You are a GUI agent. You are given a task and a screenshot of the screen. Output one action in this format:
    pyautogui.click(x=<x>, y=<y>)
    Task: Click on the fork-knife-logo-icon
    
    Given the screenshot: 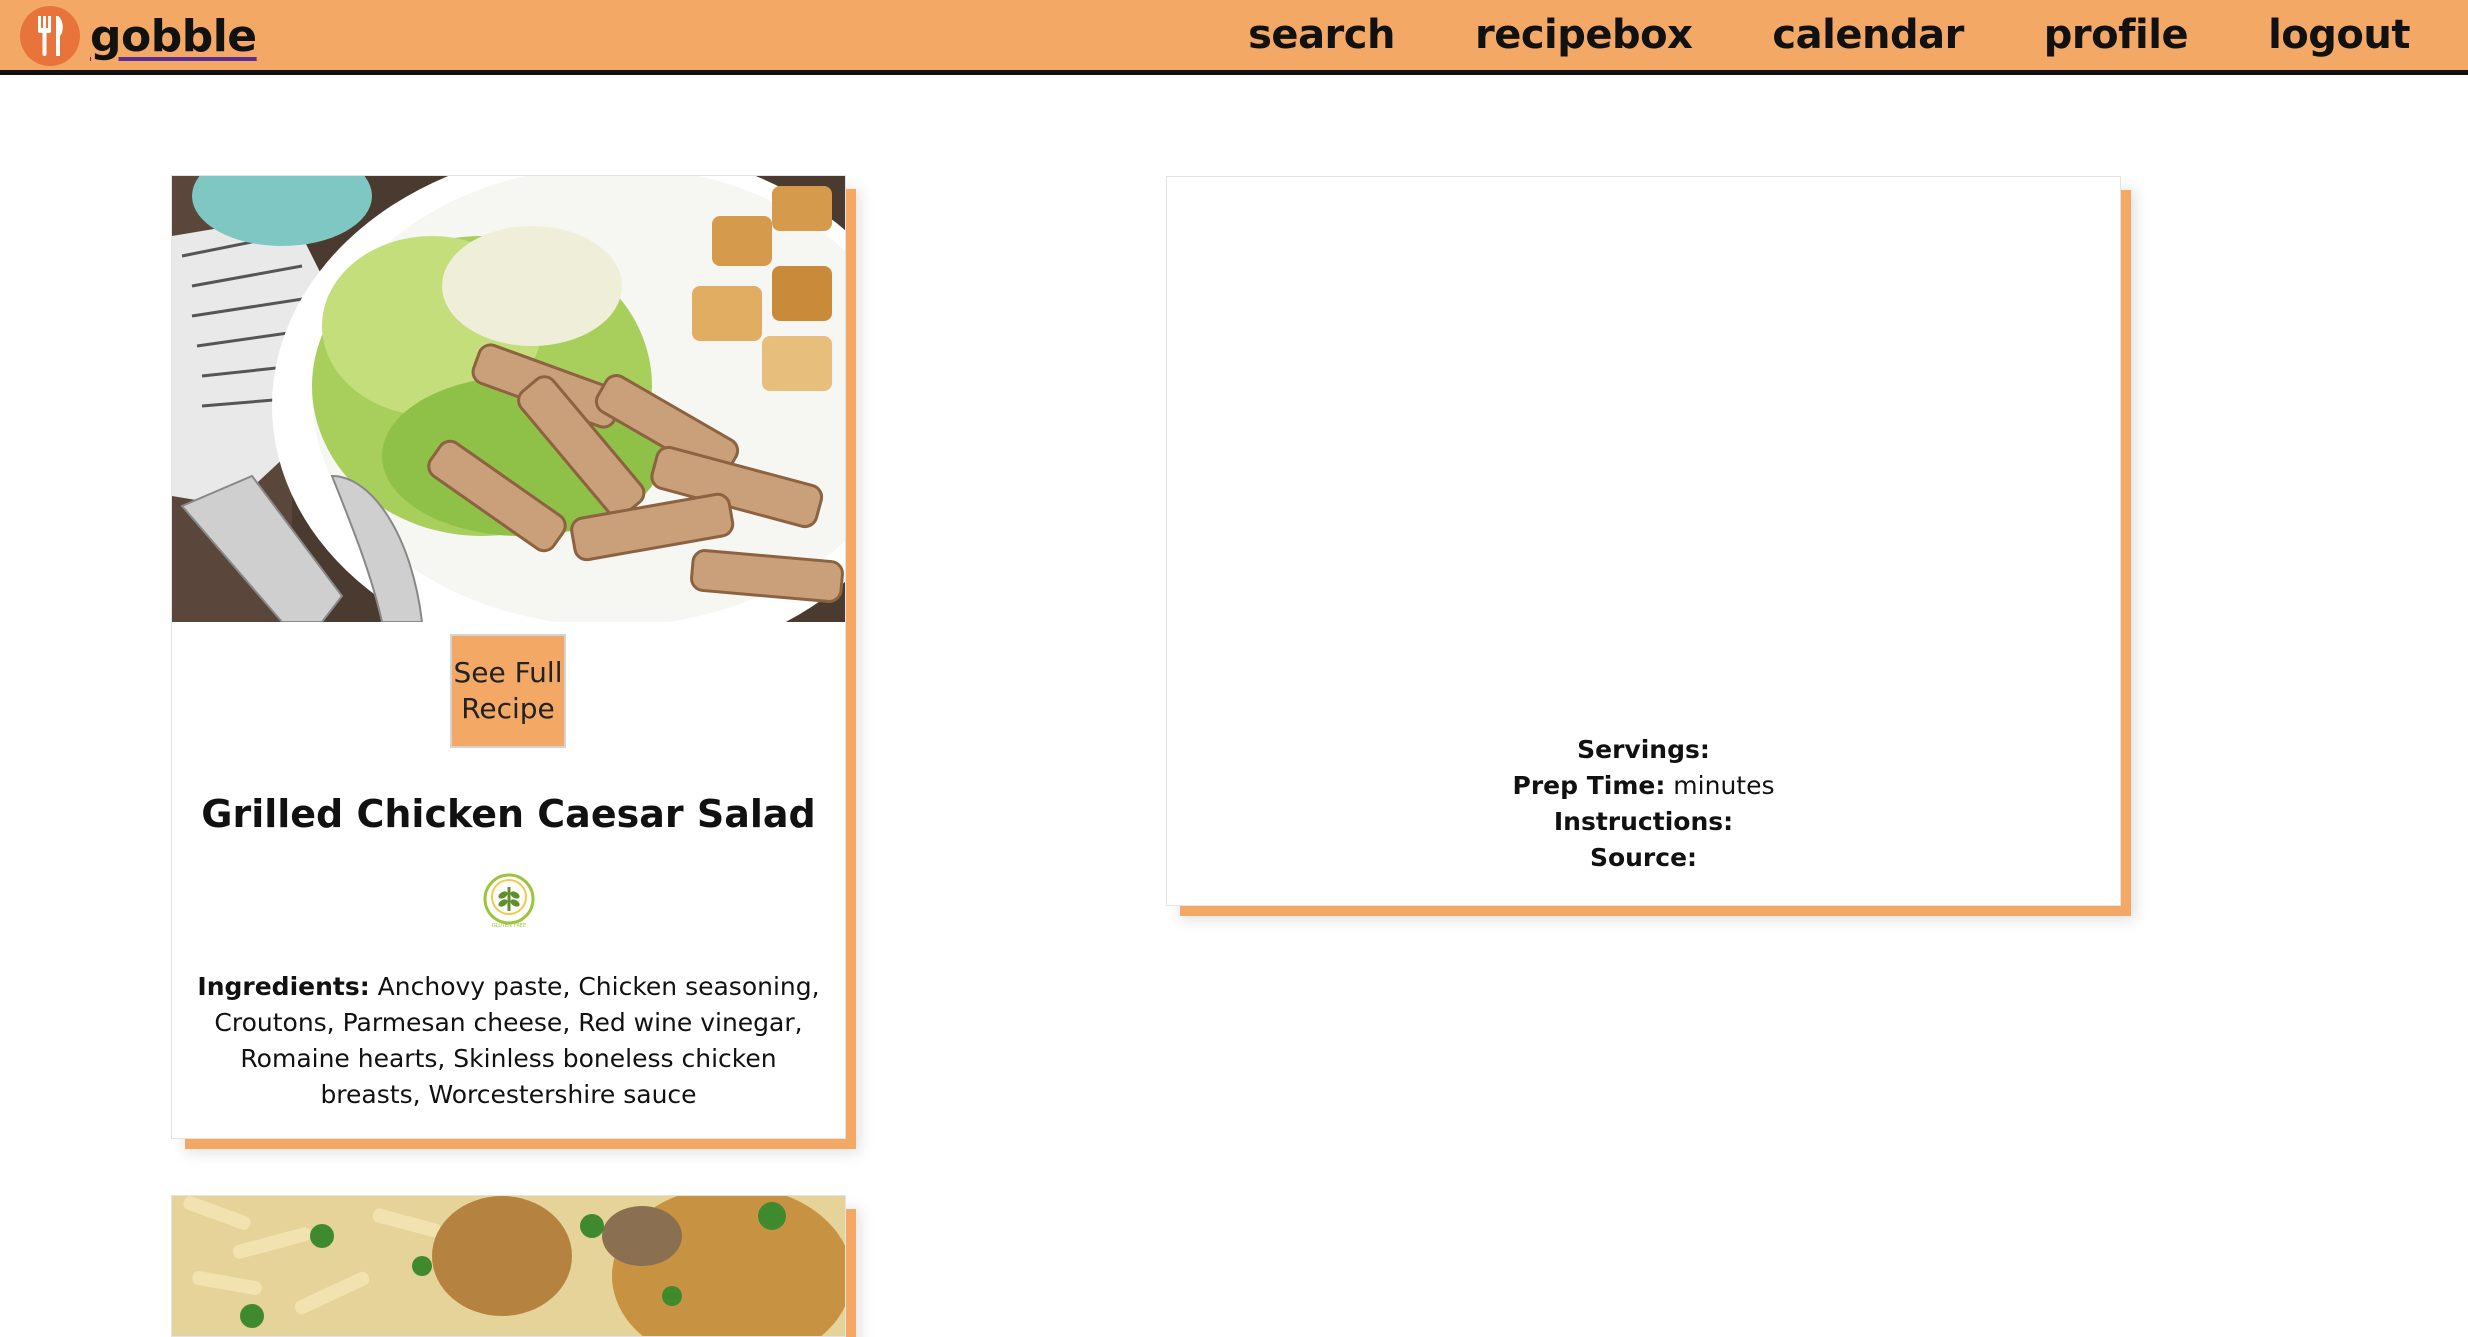 What is the action you would take?
    pyautogui.click(x=50, y=36)
    